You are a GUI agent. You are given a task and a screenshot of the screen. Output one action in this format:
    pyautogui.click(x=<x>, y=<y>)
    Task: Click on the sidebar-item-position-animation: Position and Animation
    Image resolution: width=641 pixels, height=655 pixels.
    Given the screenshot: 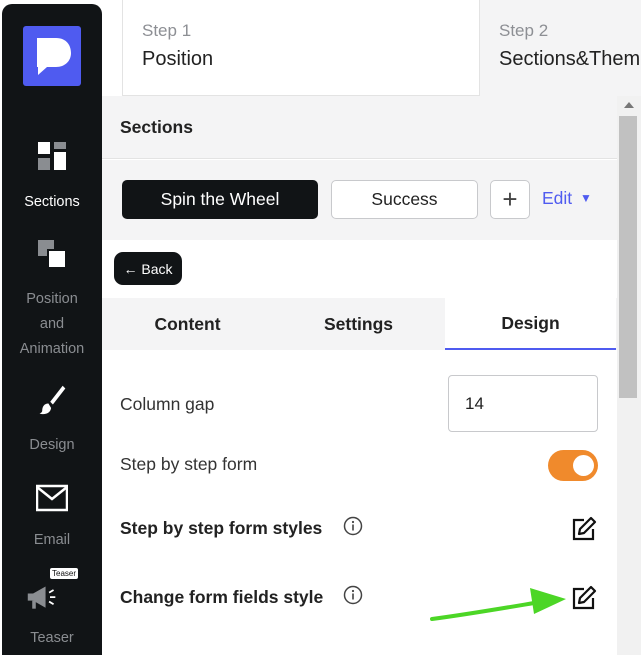 What is the action you would take?
    pyautogui.click(x=52, y=298)
    